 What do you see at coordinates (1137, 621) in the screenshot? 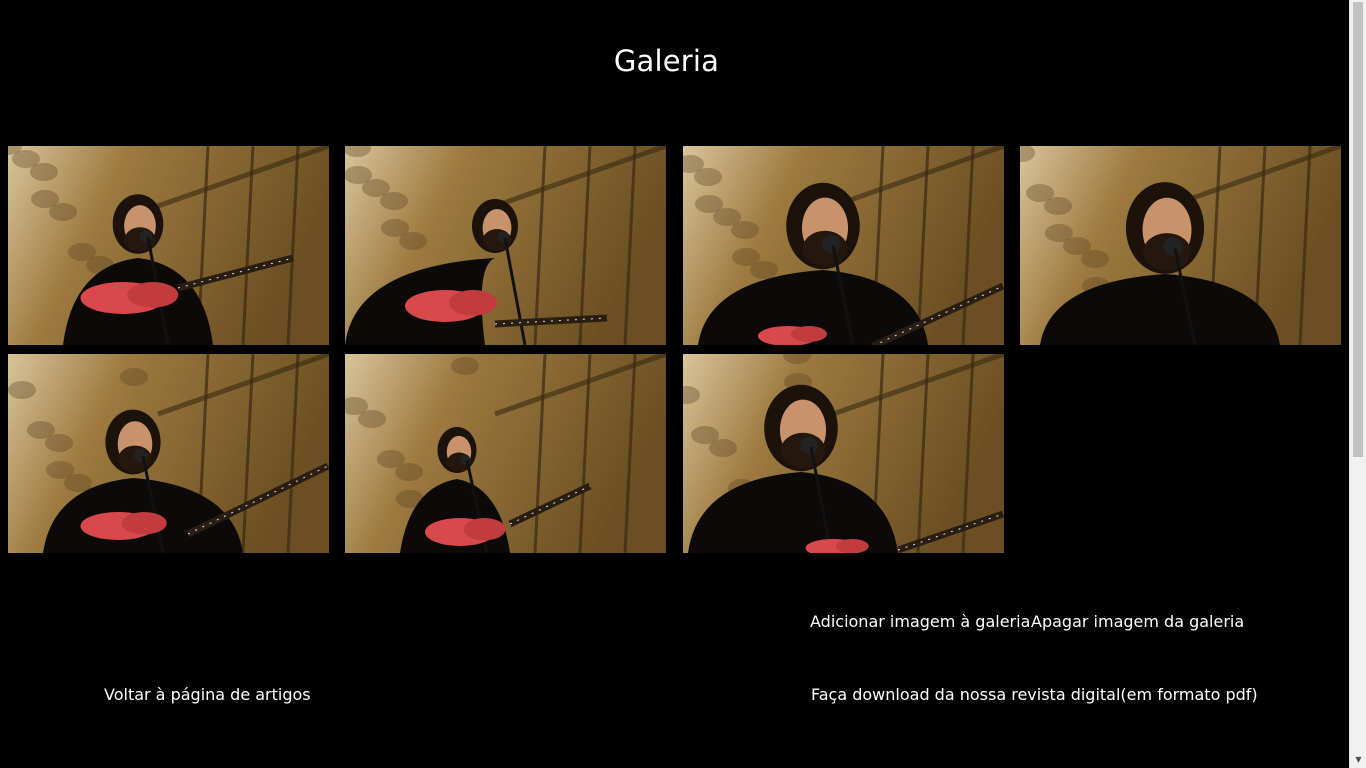
I see `delete-image-link: Apagar imagem da galeria` at bounding box center [1137, 621].